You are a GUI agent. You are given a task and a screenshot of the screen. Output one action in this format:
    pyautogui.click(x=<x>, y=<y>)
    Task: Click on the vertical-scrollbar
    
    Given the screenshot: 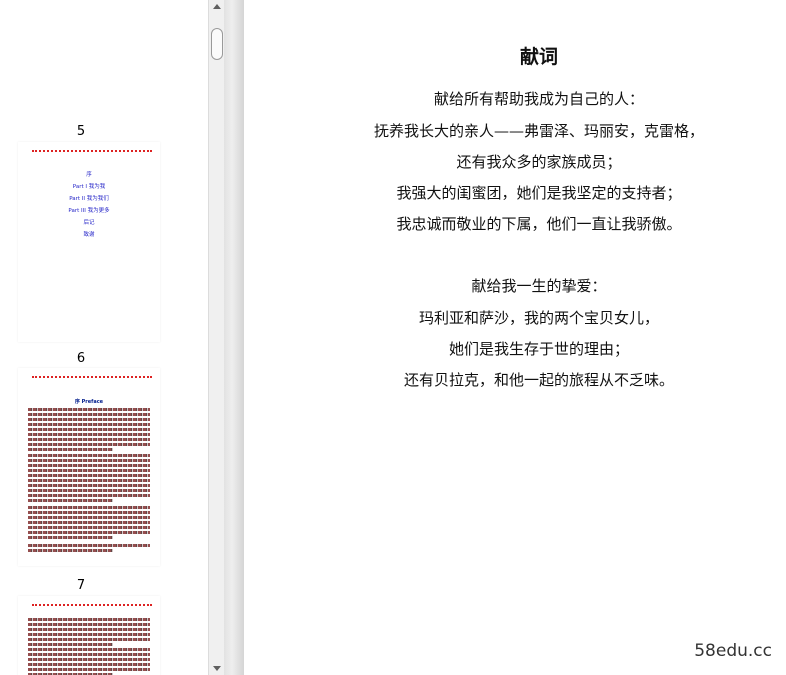 What is the action you would take?
    pyautogui.click(x=216, y=337)
    